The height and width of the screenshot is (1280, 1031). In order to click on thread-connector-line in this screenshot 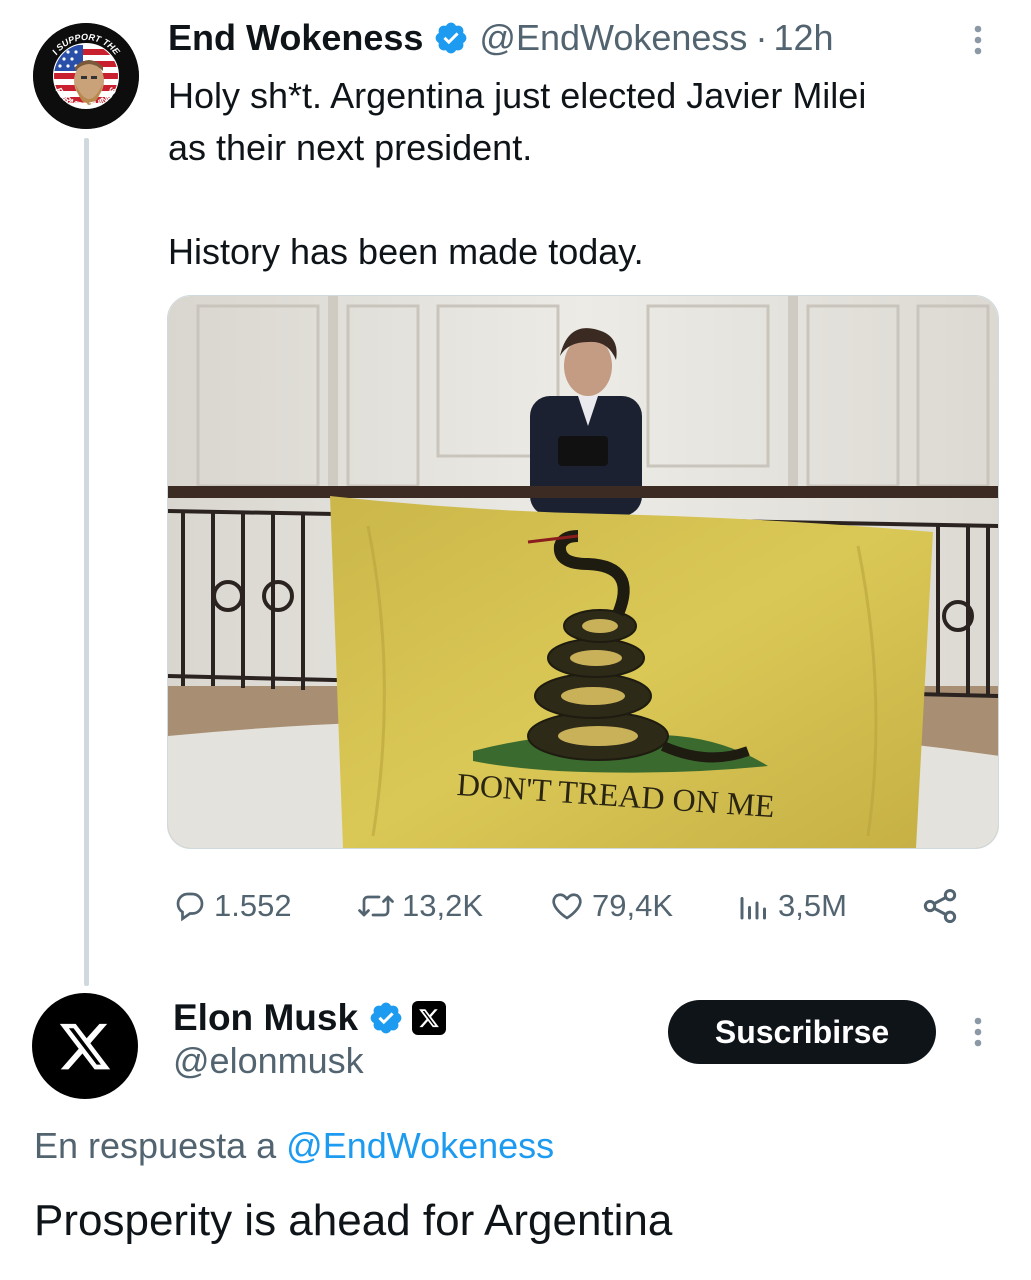, I will do `click(86, 562)`.